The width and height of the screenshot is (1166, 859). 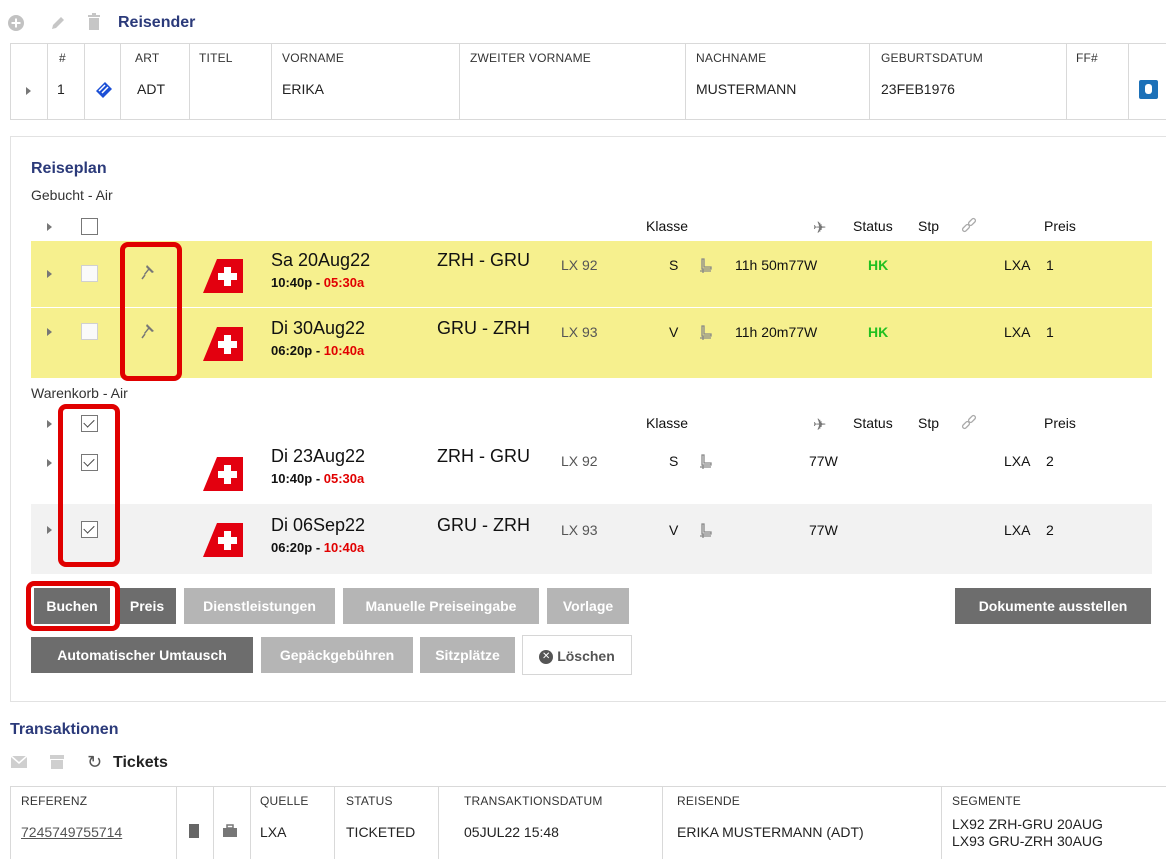 I want to click on ticket-reference-link: 7245749755714, so click(x=71, y=832).